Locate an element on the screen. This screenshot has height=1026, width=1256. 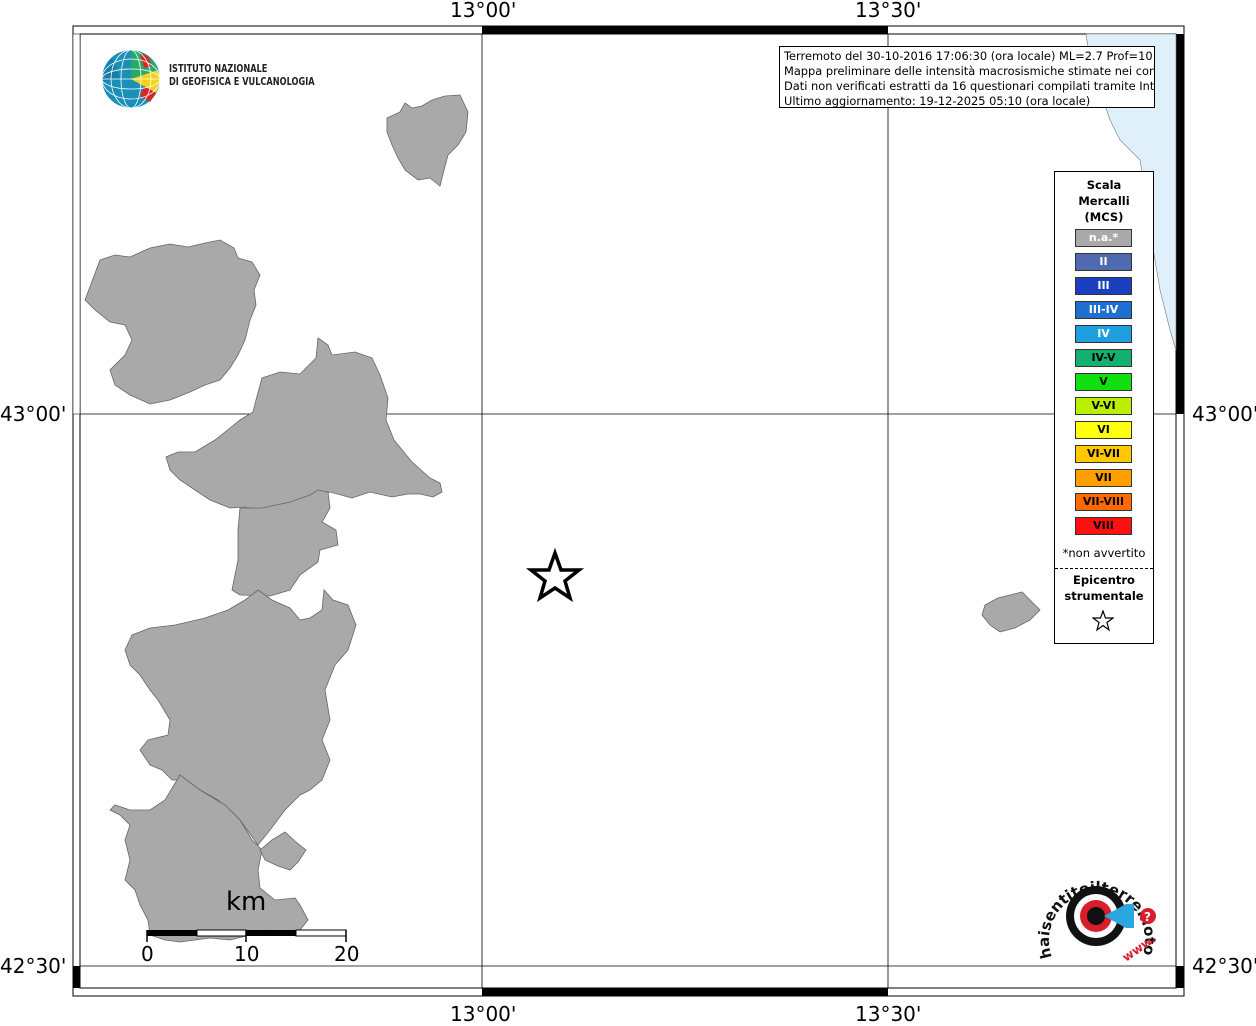
legend-item: VI-VII is located at coordinates (1103, 454).